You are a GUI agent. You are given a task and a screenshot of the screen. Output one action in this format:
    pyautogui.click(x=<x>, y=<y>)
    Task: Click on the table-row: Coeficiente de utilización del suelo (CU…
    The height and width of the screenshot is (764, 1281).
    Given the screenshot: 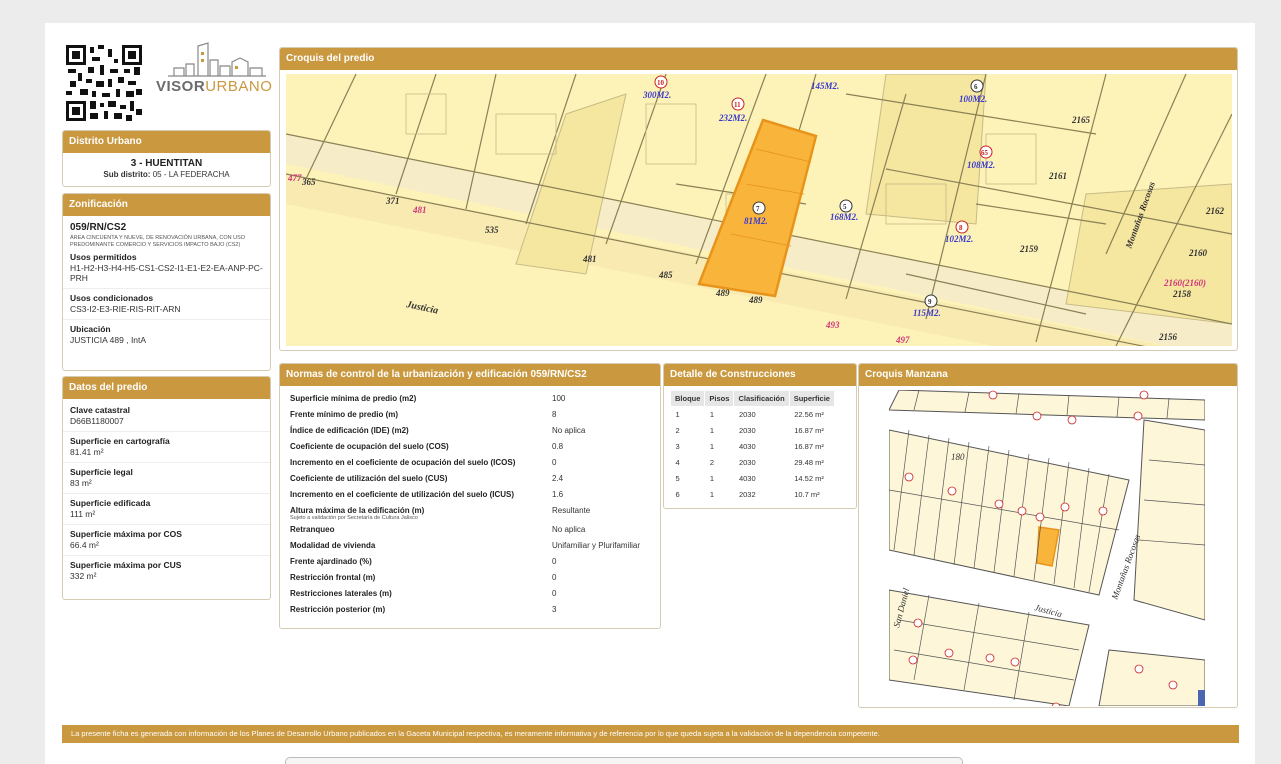 What is the action you would take?
    pyautogui.click(x=427, y=478)
    